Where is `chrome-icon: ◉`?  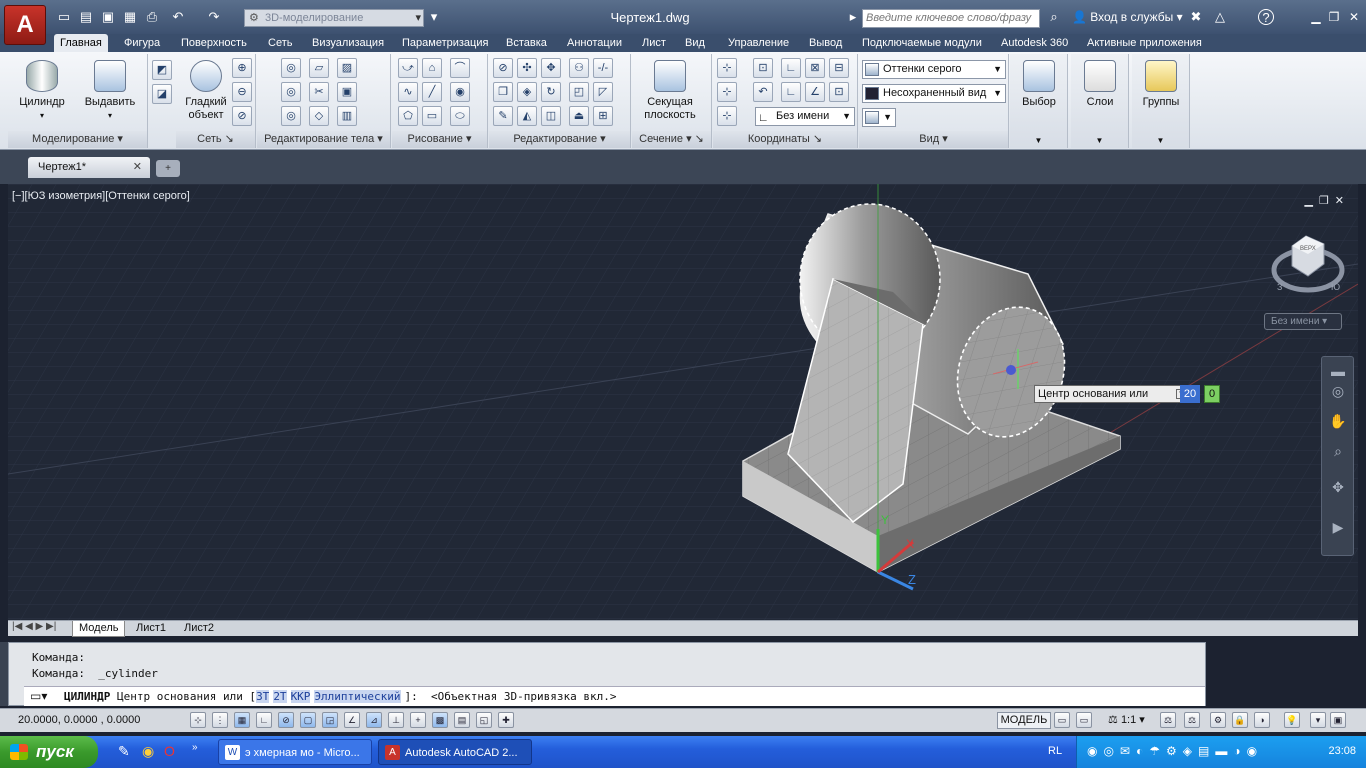
chrome-icon: ◉ is located at coordinates (148, 751).